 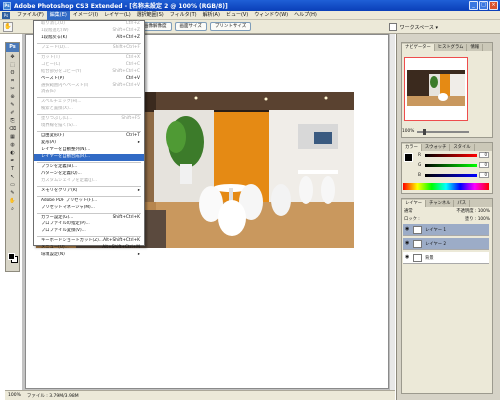 I want to click on maximize-button: □, so click(x=483, y=5).